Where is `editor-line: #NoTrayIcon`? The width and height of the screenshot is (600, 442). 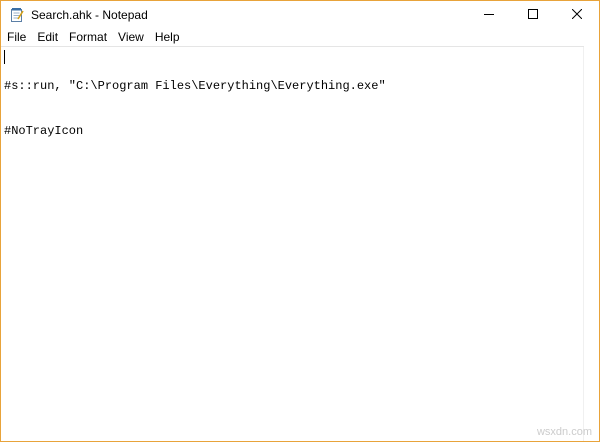 editor-line: #NoTrayIcon is located at coordinates (44, 131).